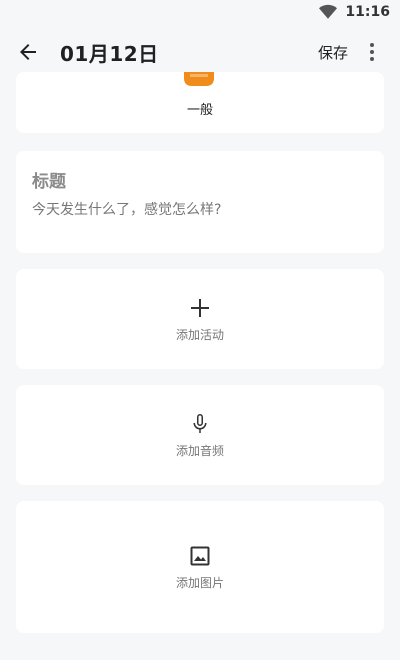 Image resolution: width=400 pixels, height=660 pixels. I want to click on more-vert-icon, so click(372, 52).